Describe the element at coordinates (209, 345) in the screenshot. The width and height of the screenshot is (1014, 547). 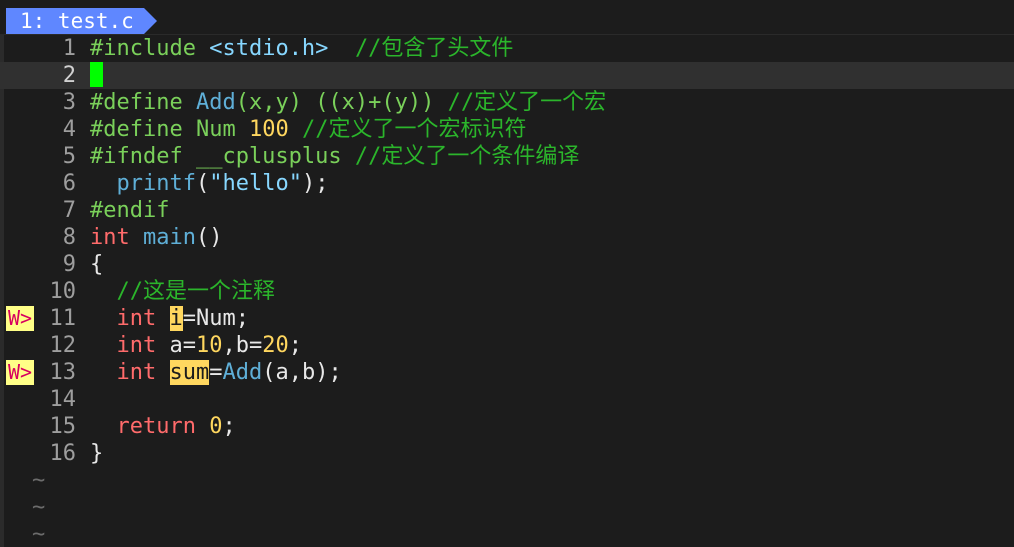
I see `code-token: 10` at that location.